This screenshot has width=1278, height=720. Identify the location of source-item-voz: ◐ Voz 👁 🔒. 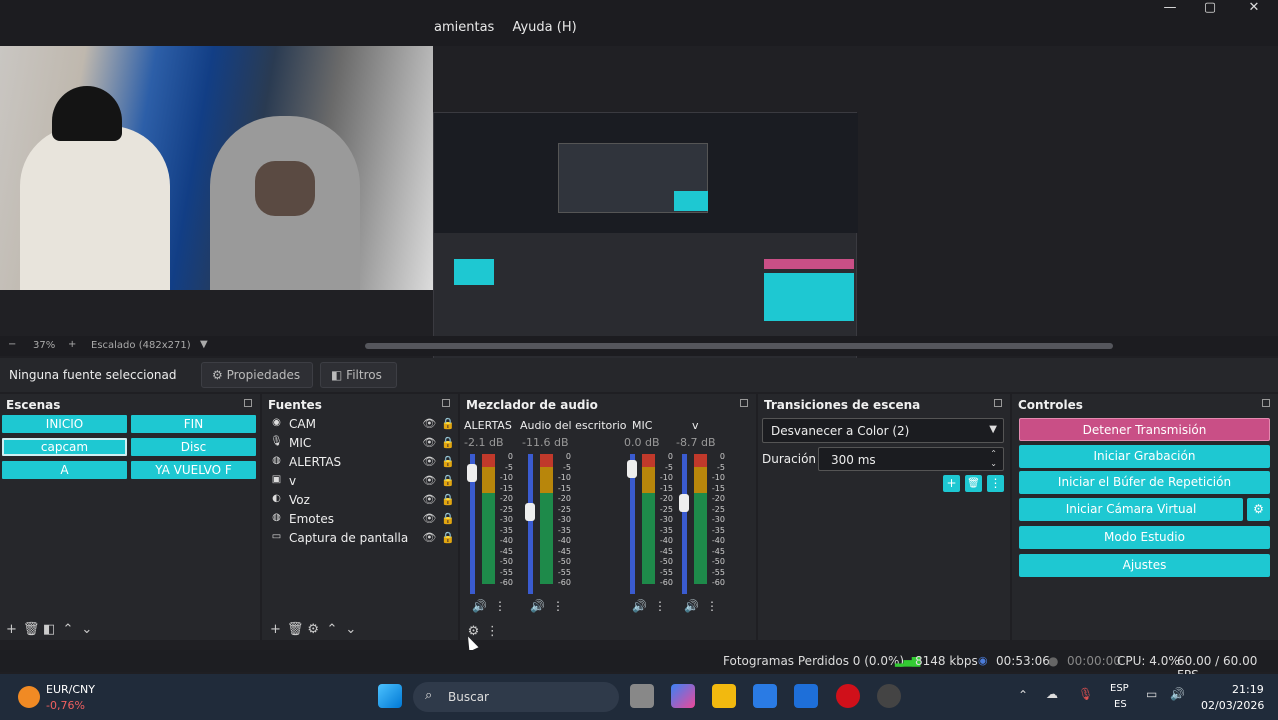
(362, 499).